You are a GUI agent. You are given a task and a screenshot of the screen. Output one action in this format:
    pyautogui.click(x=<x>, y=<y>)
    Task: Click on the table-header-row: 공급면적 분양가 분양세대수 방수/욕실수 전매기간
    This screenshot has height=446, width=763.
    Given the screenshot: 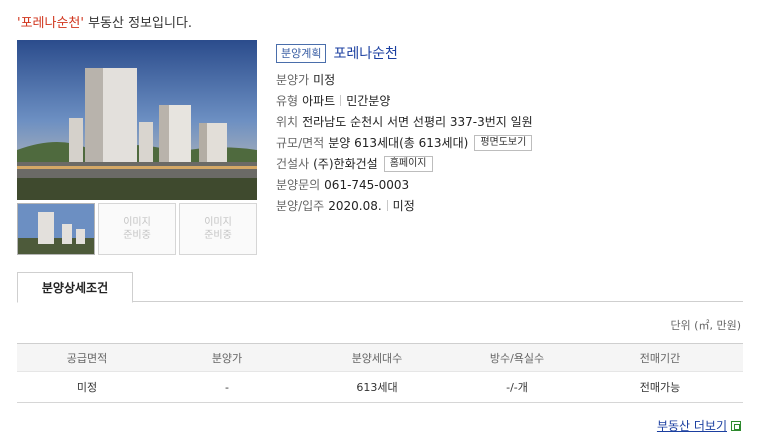 What is the action you would take?
    pyautogui.click(x=380, y=358)
    